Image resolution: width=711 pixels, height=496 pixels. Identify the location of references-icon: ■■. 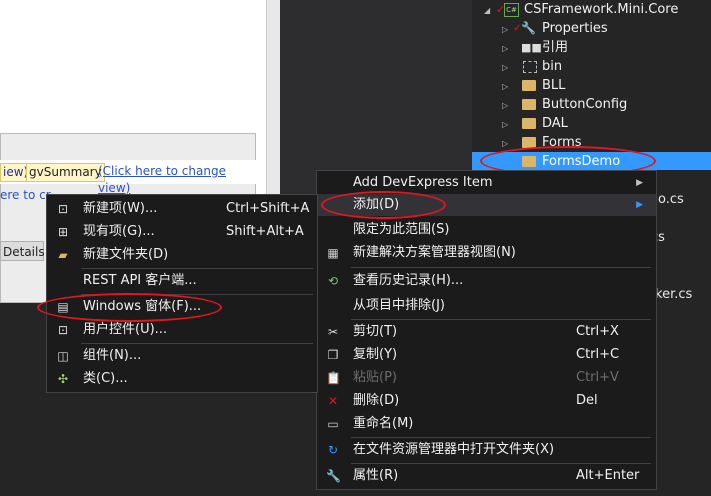
(531, 47).